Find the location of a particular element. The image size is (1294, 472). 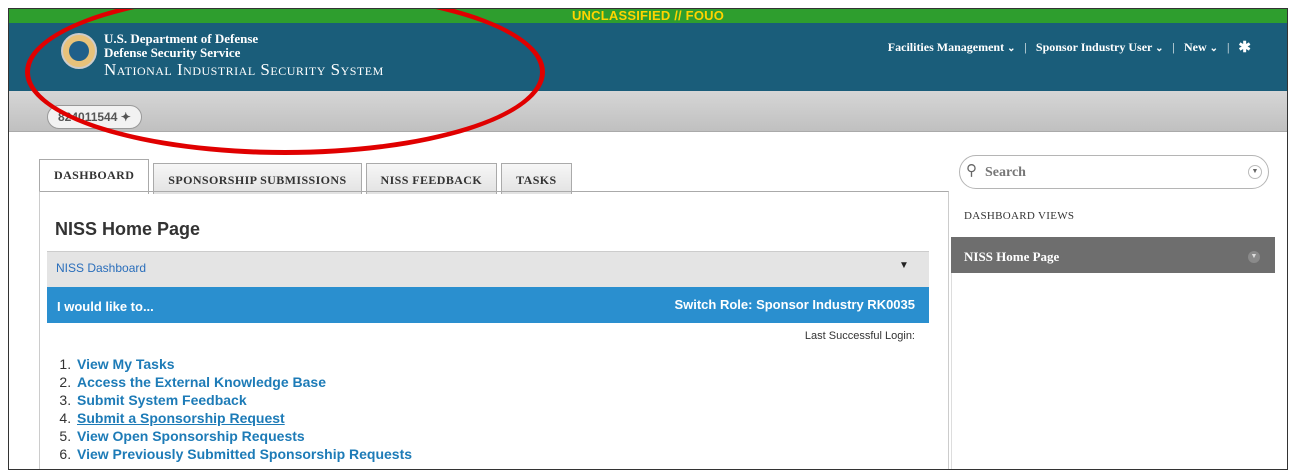

dashboard-select is located at coordinates (488, 269).